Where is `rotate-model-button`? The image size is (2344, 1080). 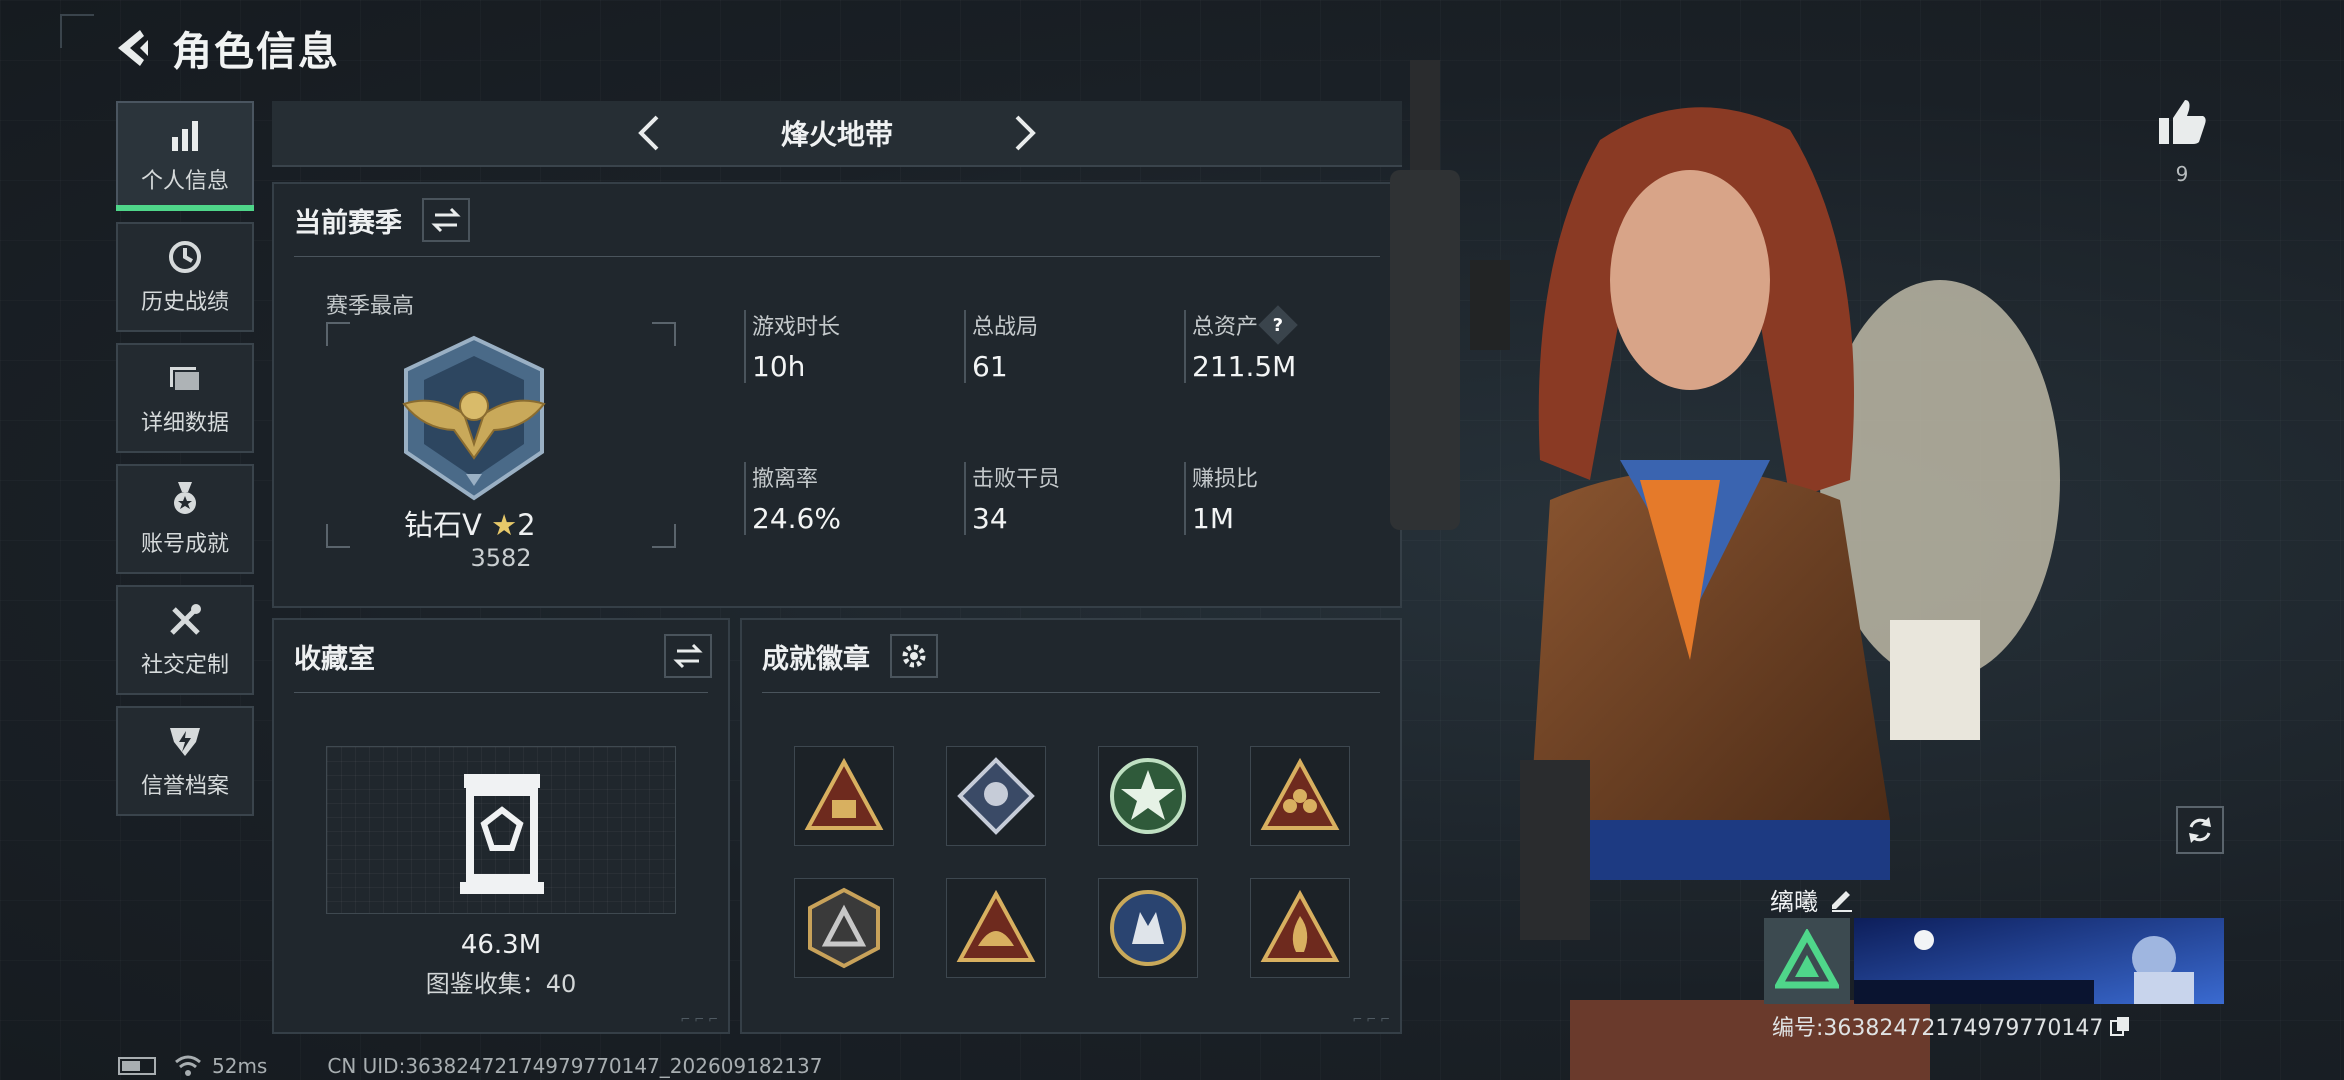
rotate-model-button is located at coordinates (2200, 830).